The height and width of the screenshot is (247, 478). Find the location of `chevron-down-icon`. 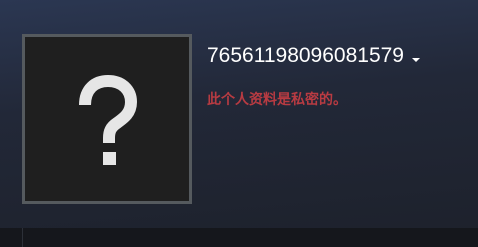

chevron-down-icon is located at coordinates (416, 60).